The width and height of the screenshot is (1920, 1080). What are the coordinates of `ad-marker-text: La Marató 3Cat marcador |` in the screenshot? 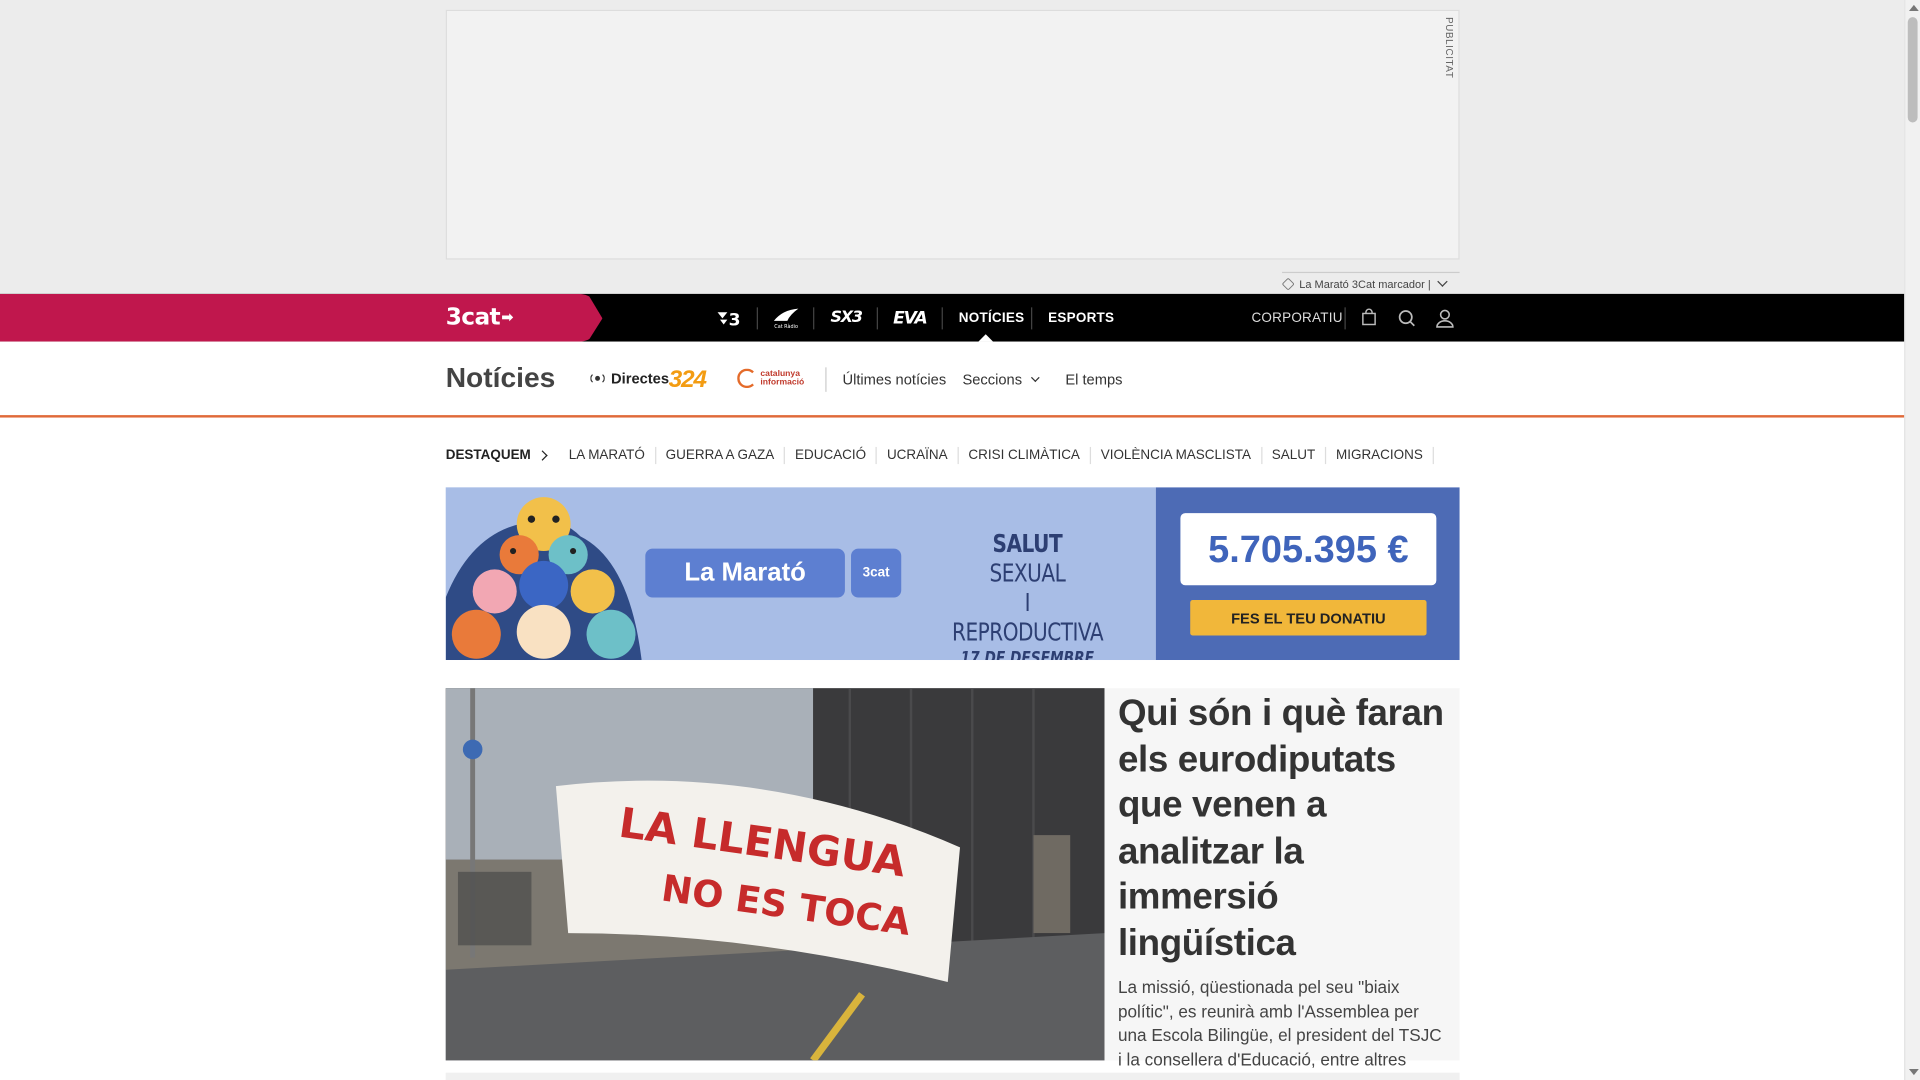 It's located at (1365, 283).